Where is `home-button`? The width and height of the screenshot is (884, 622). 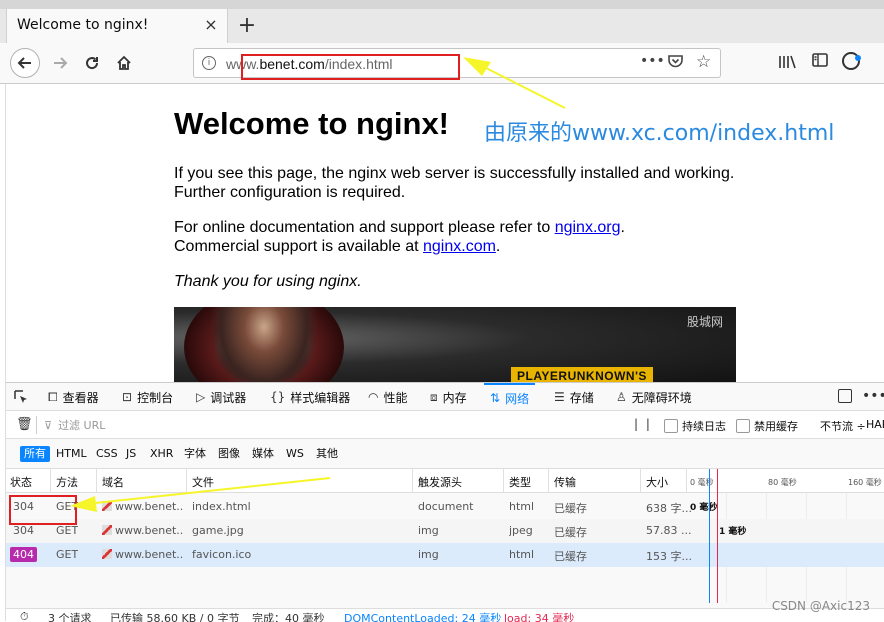 home-button is located at coordinates (124, 63).